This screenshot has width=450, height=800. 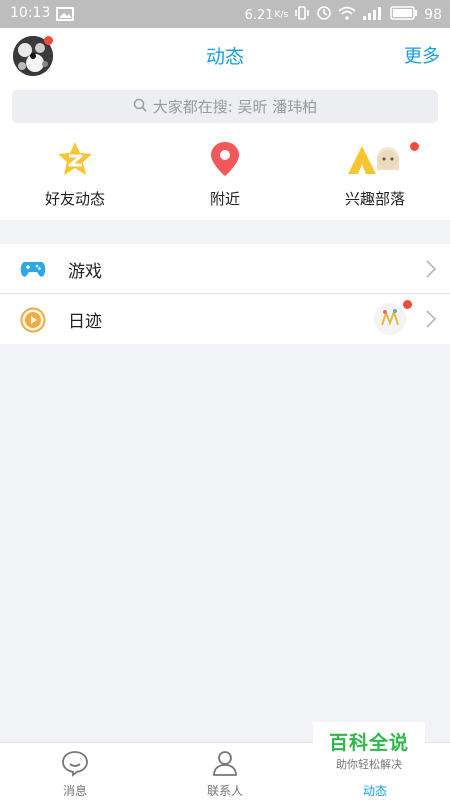 What do you see at coordinates (75, 162) in the screenshot?
I see `star-z-icon` at bounding box center [75, 162].